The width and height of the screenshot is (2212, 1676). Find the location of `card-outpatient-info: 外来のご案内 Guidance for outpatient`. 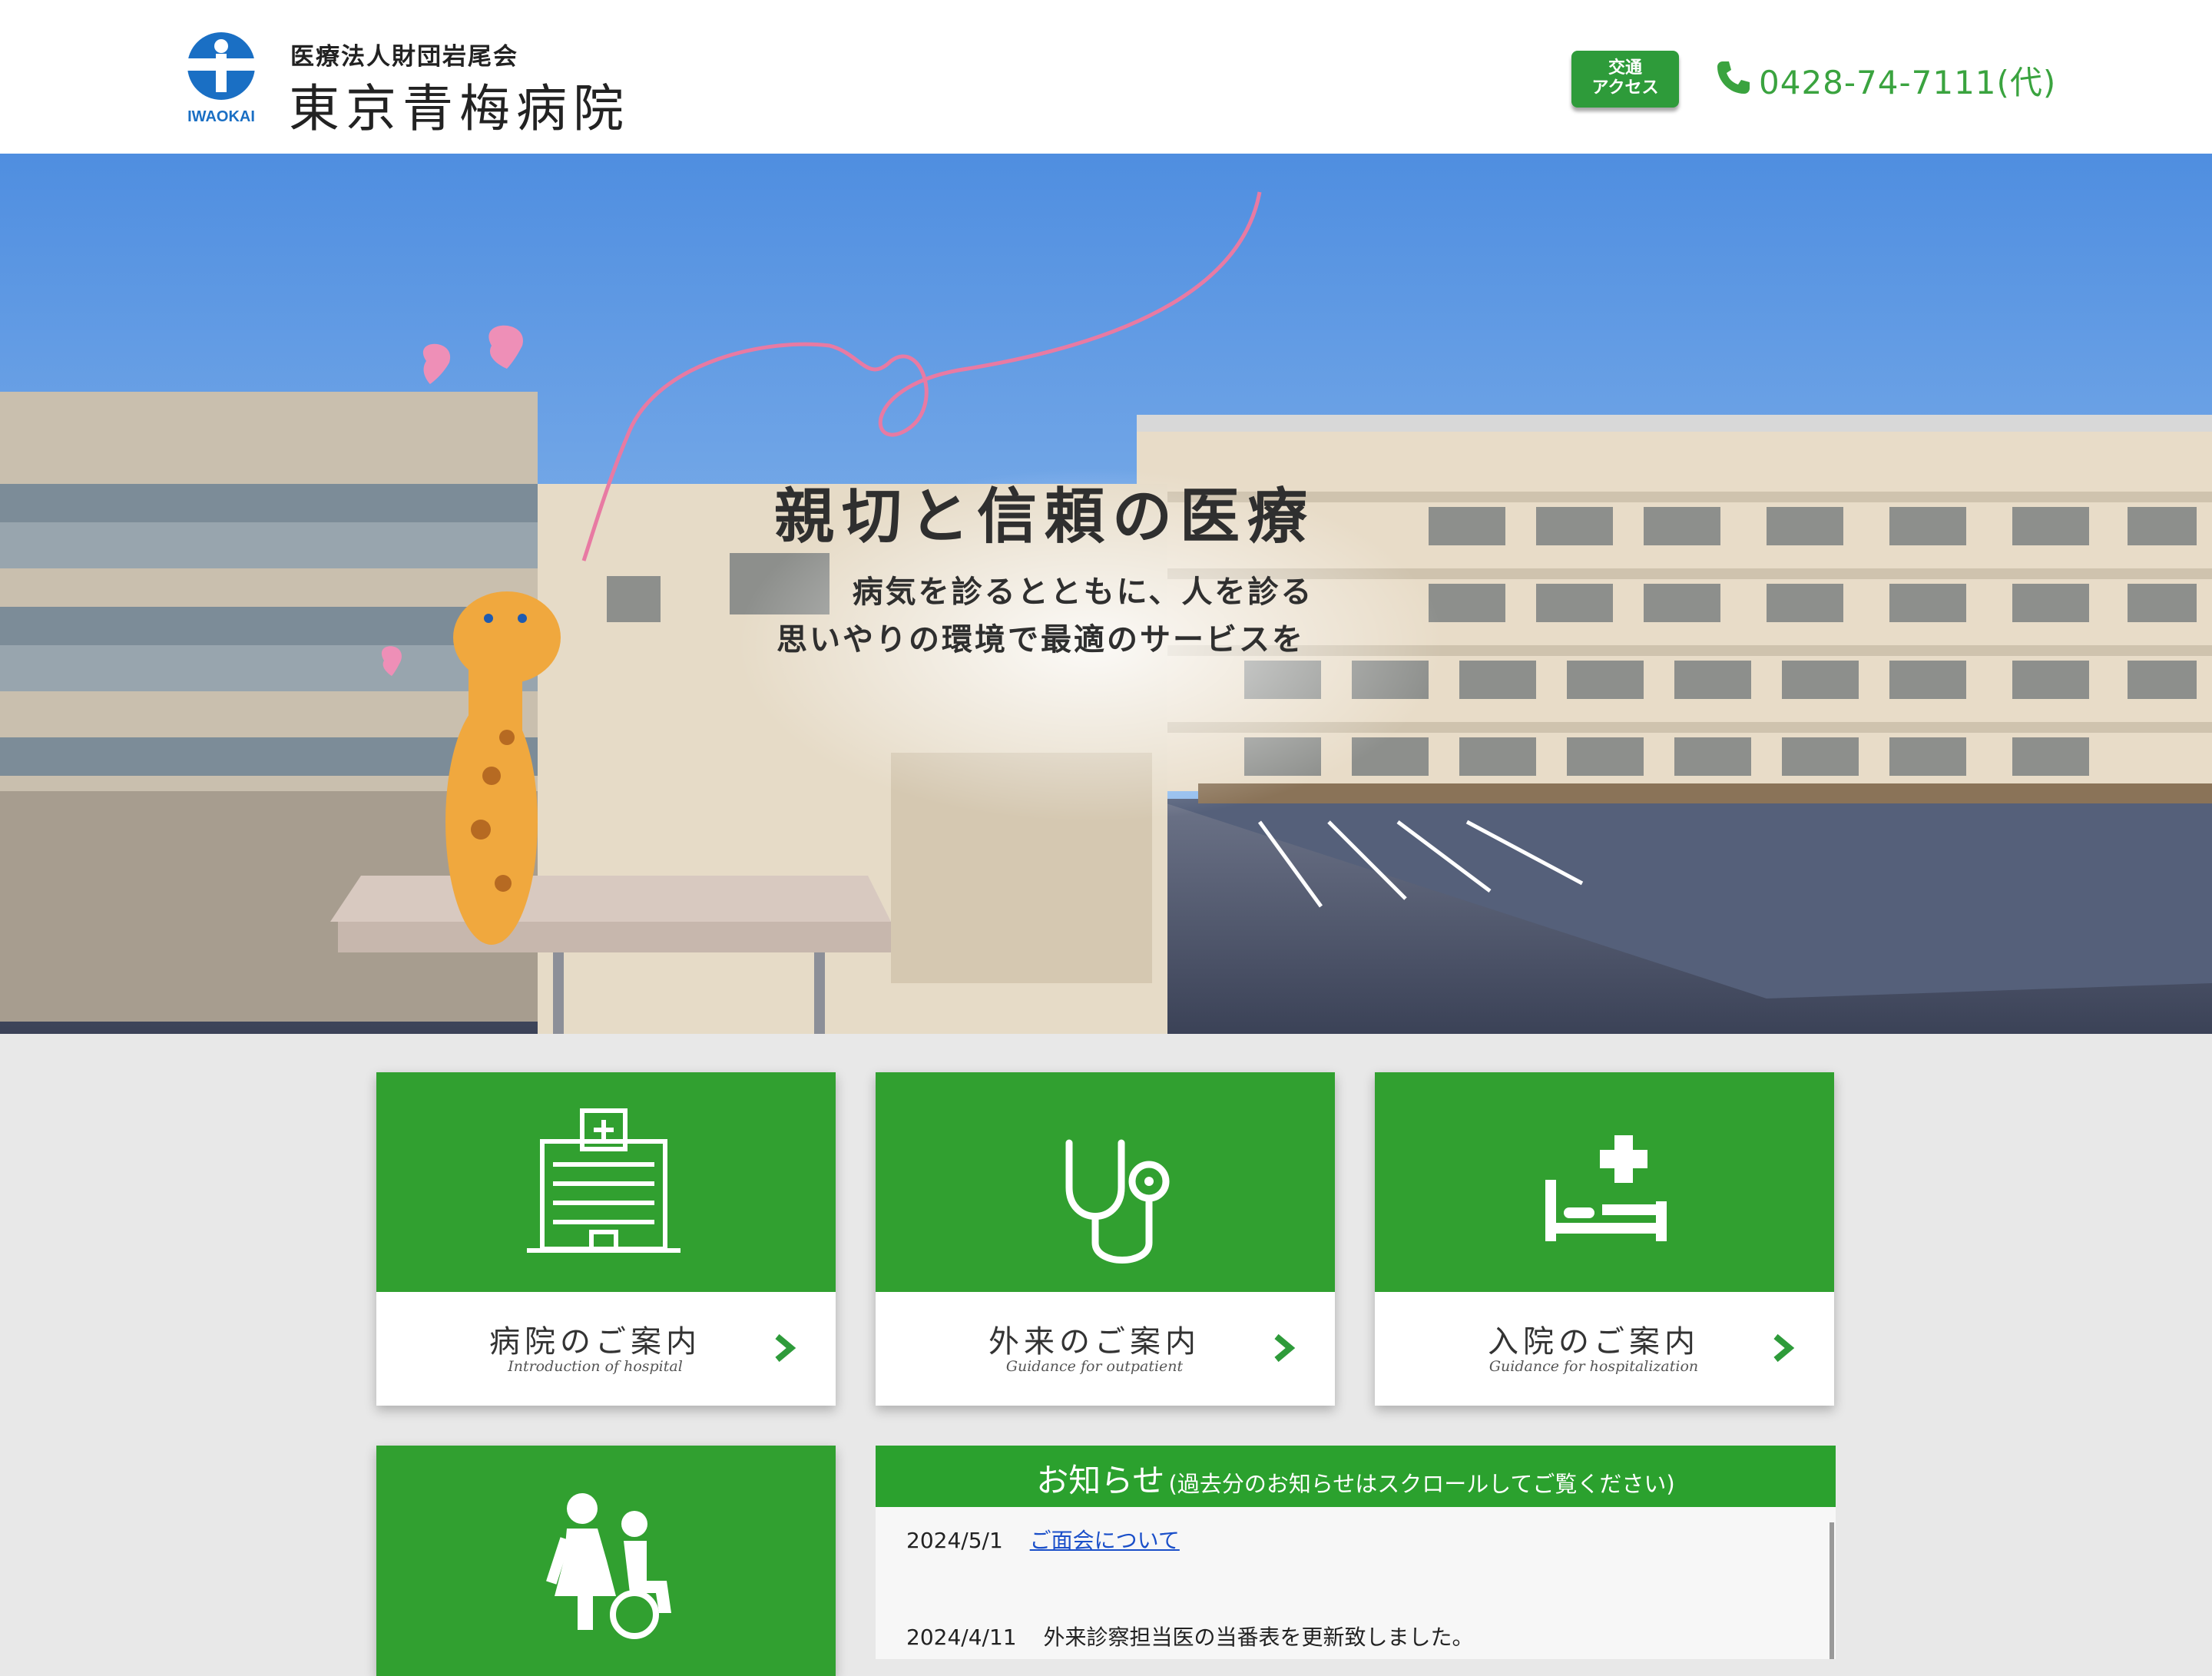

card-outpatient-info: 外来のご案内 Guidance for outpatient is located at coordinates (1105, 1239).